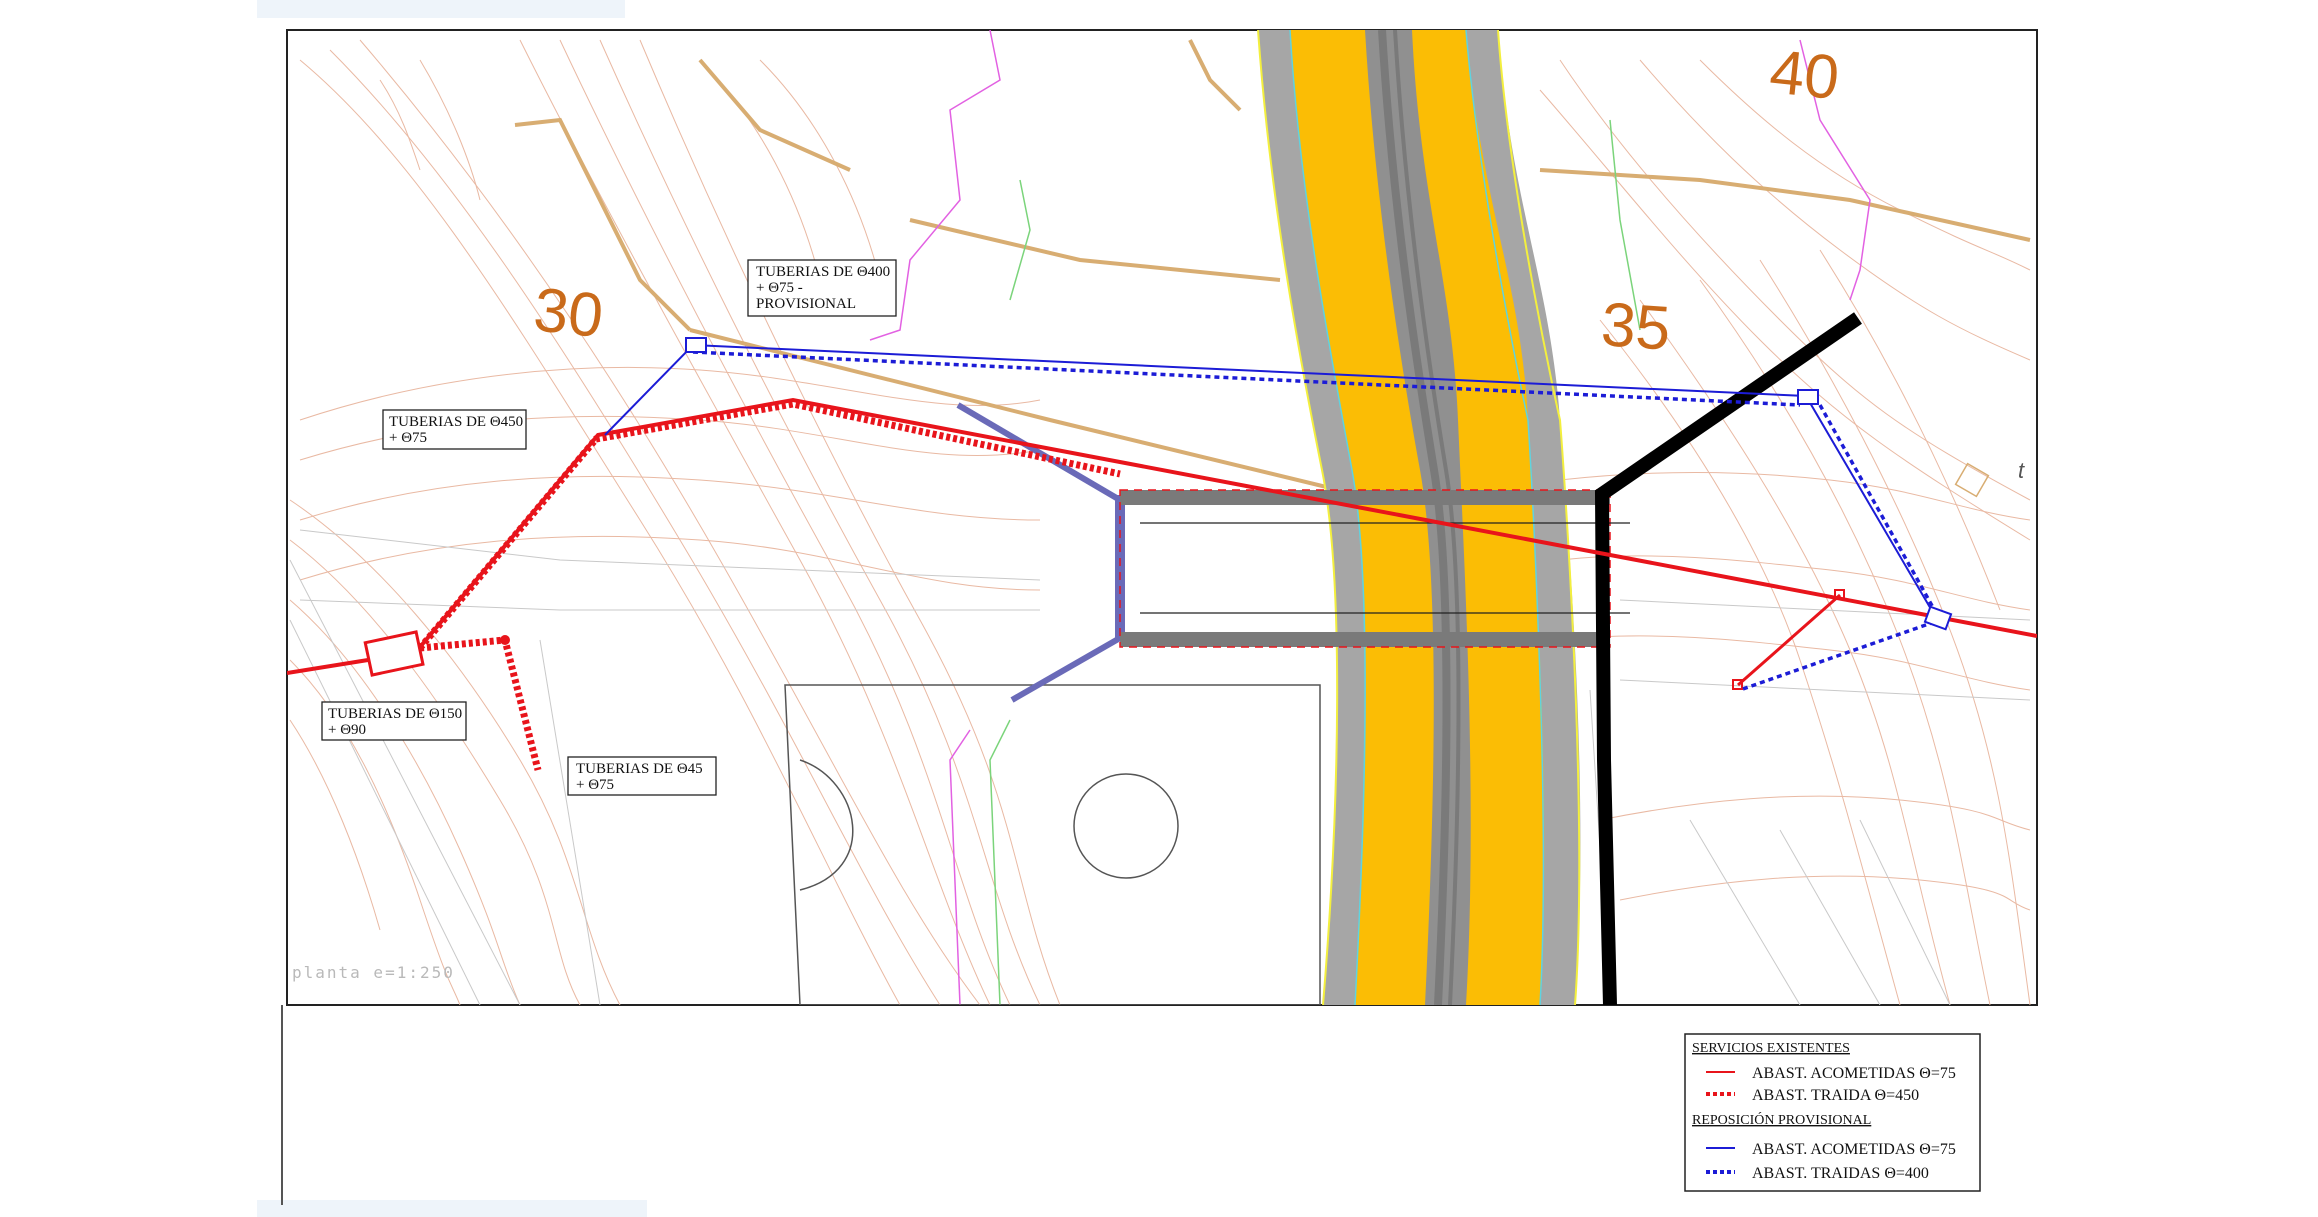  What do you see at coordinates (456, 422) in the screenshot?
I see `callout-o450-line1: TUBERIAS DE Θ450` at bounding box center [456, 422].